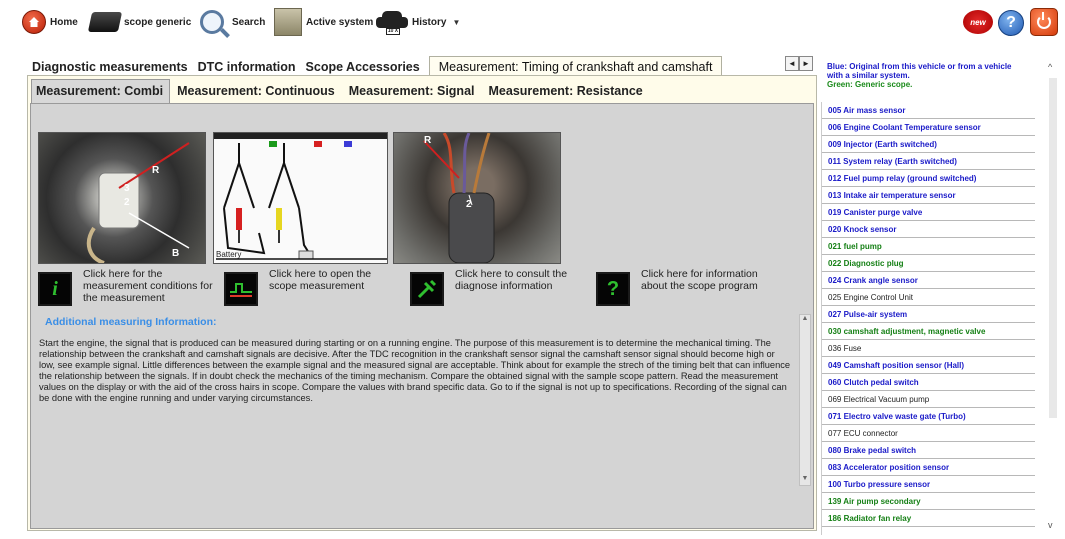 Image resolution: width=1065 pixels, height=539 pixels. Describe the element at coordinates (110, 67) in the screenshot. I see `tab-diagnostic-measurements: Diagnostic measurements` at that location.